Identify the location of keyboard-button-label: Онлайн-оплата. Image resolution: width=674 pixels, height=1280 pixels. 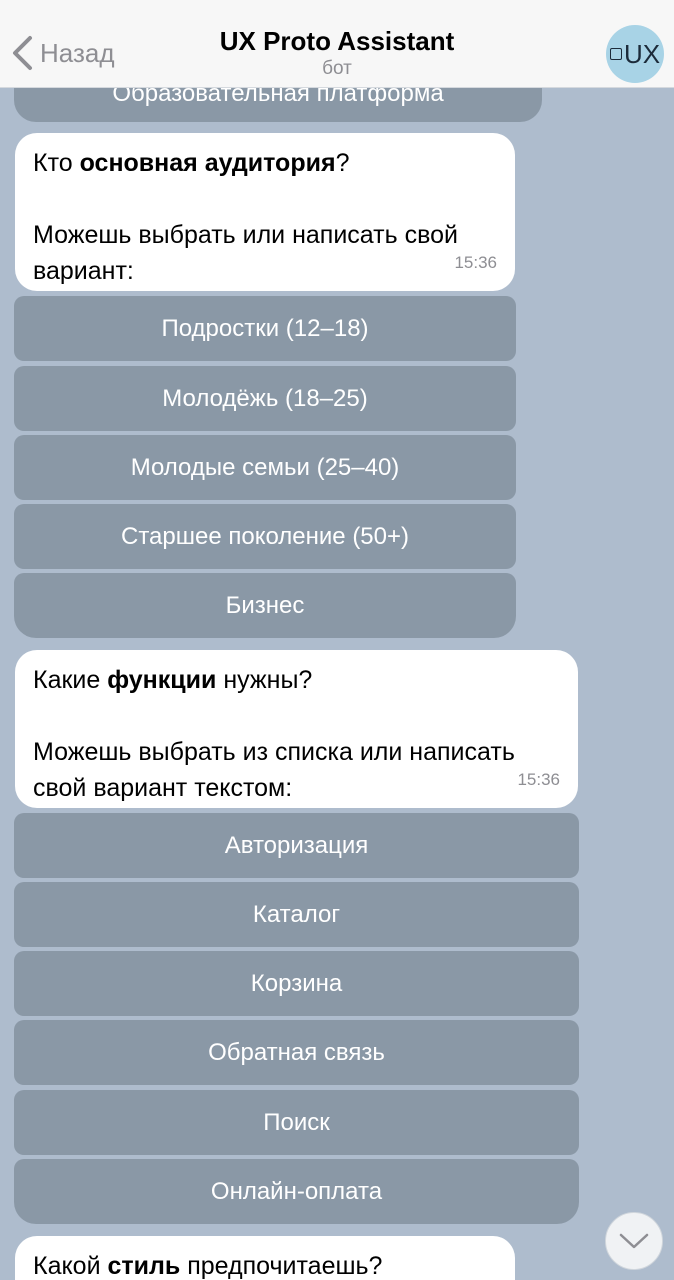
(296, 1191).